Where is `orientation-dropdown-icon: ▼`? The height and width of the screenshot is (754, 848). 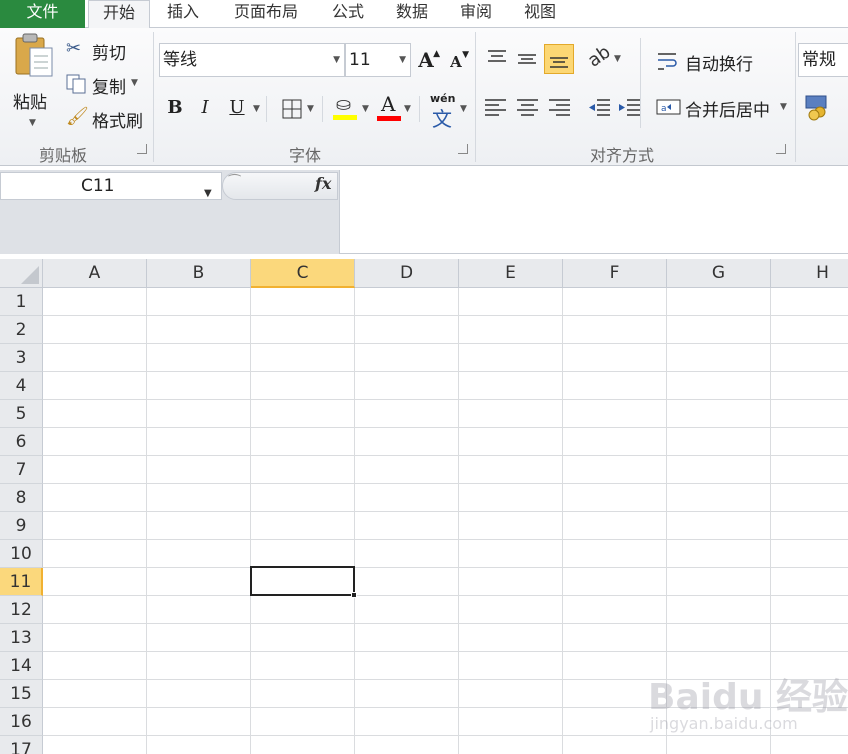
orientation-dropdown-icon: ▼ is located at coordinates (617, 59).